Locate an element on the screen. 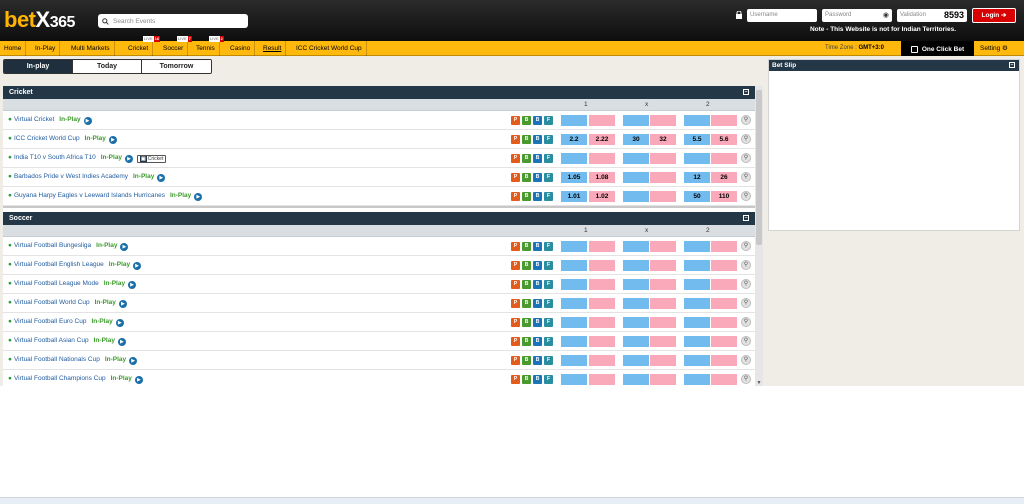 This screenshot has height=504, width=1024. event-row: ● Virtual Football Asian Cup In-Play ▶ P B B F ⚲ is located at coordinates (379, 341).